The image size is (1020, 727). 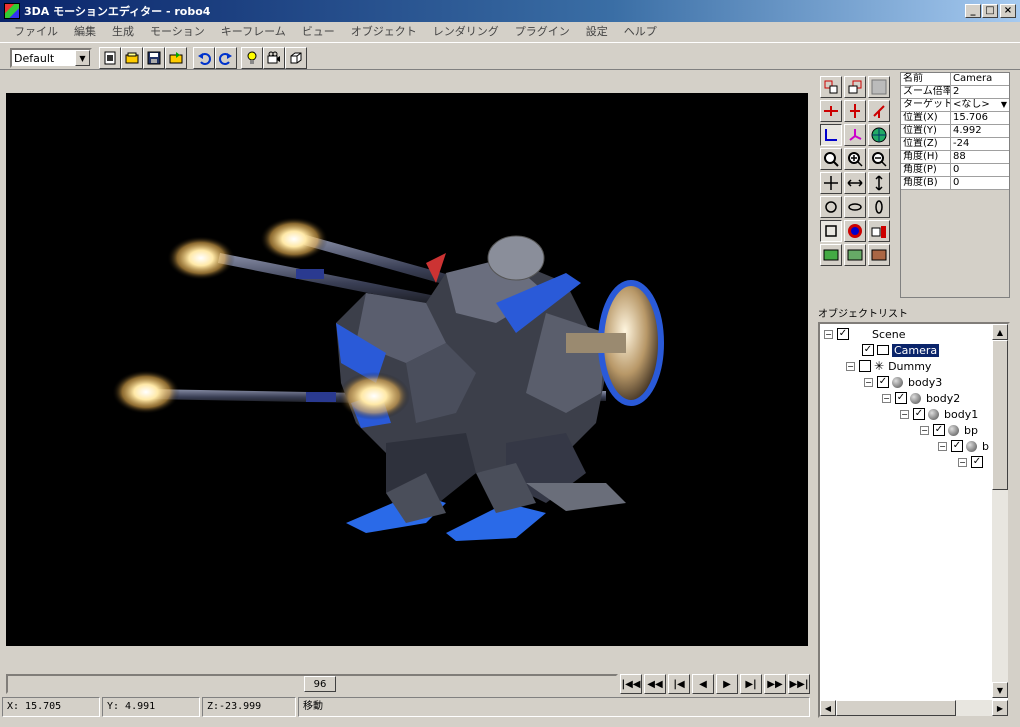 What do you see at coordinates (320, 684) in the screenshot?
I see `frame-indicator: 96` at bounding box center [320, 684].